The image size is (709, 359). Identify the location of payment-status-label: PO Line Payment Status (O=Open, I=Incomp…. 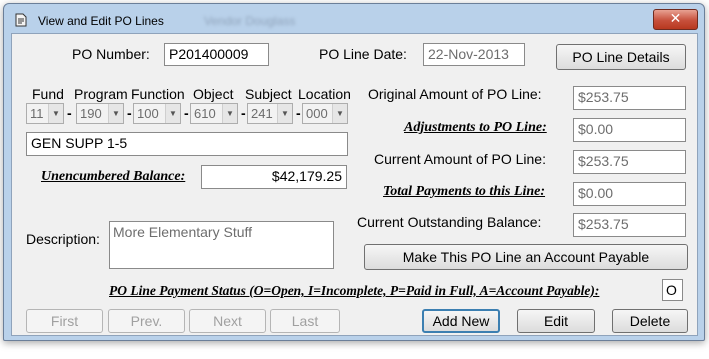
(354, 291).